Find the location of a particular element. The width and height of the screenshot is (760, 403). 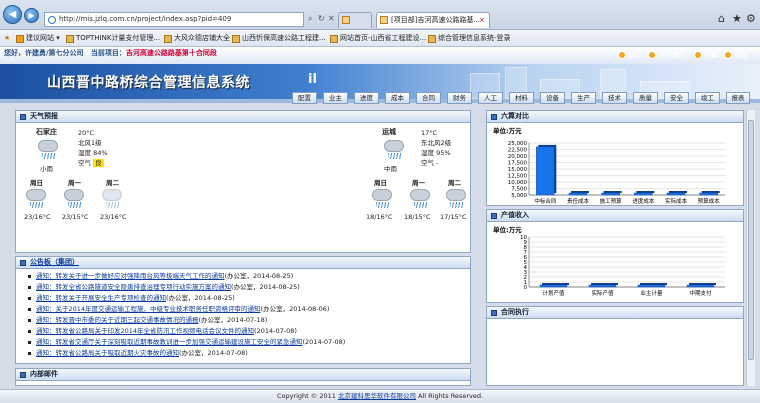

menu-item-contract: 合同 is located at coordinates (428, 98).